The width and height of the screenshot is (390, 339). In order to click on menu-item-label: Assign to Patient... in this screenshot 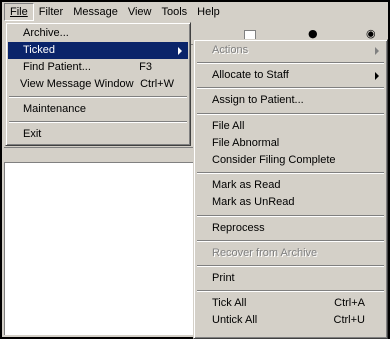, I will do `click(258, 100)`.